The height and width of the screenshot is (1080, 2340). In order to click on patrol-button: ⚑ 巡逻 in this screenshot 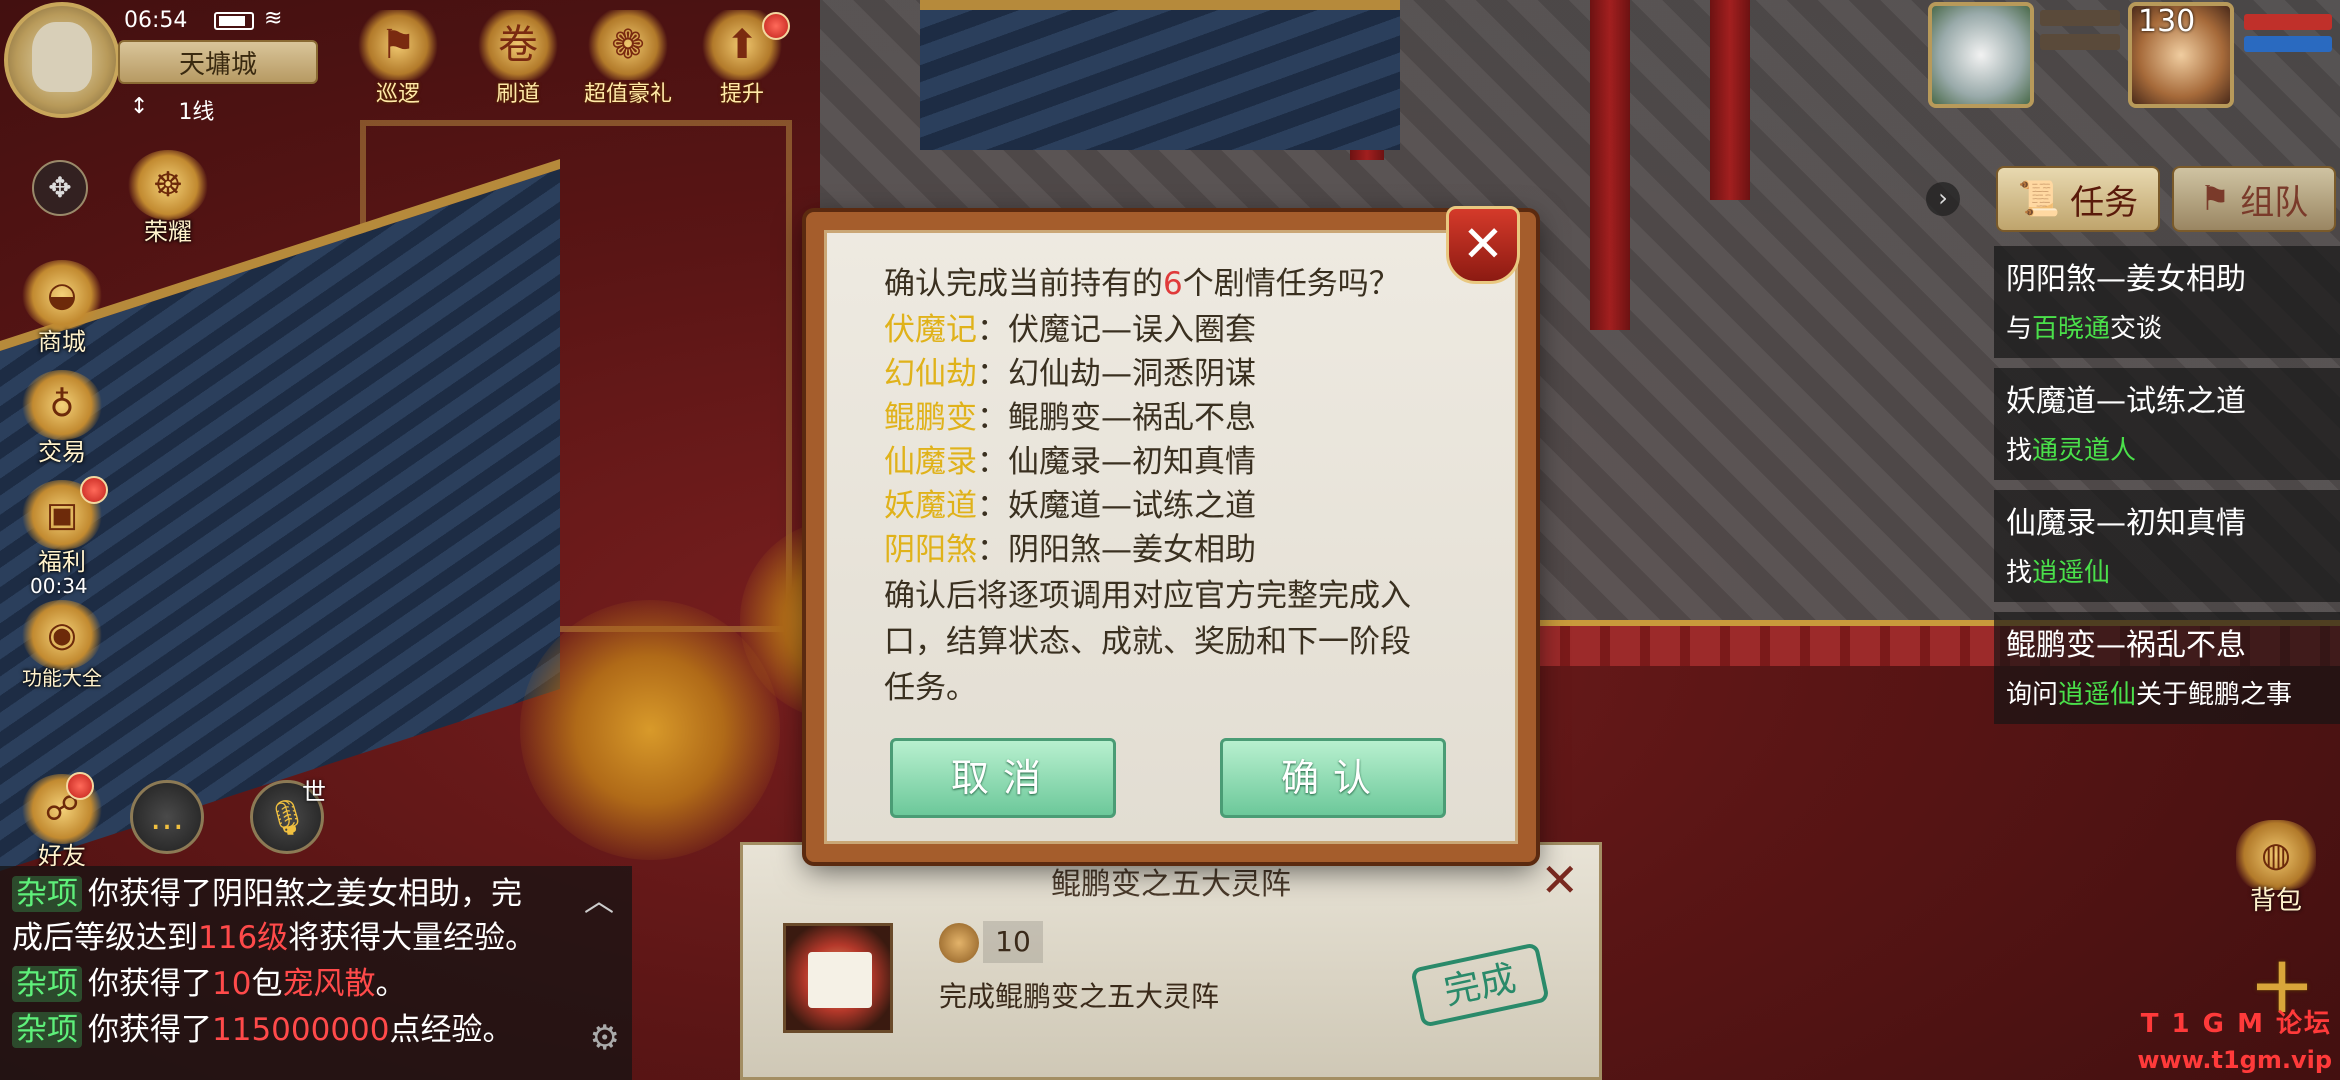, I will do `click(398, 60)`.